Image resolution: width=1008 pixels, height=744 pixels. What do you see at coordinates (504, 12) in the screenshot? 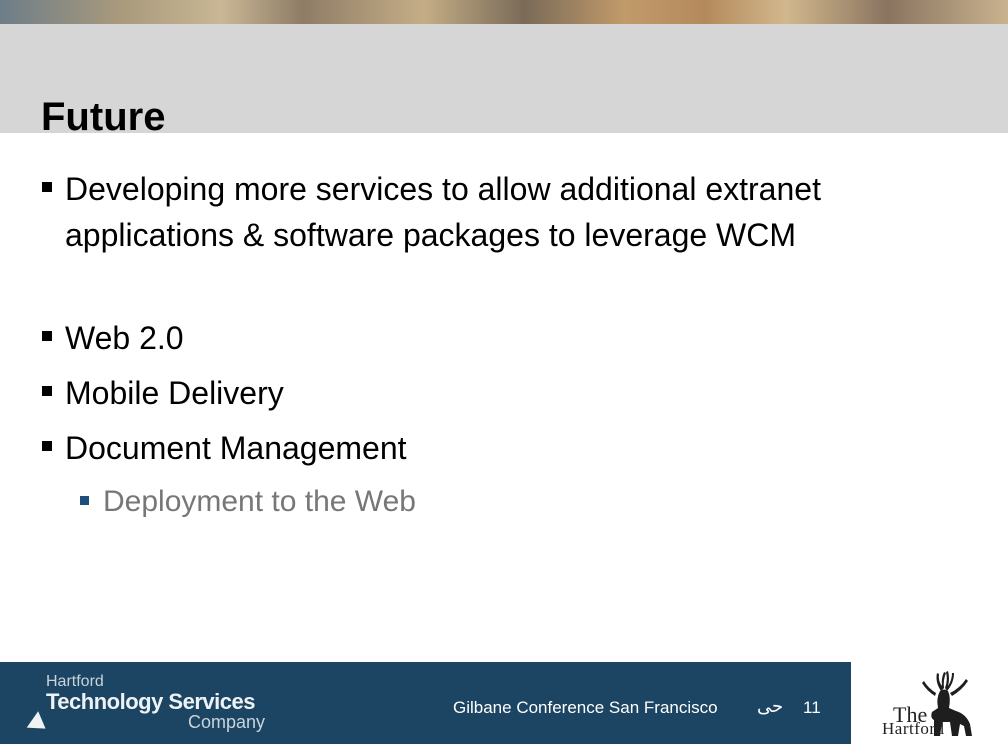
I see `decorative-header-image` at bounding box center [504, 12].